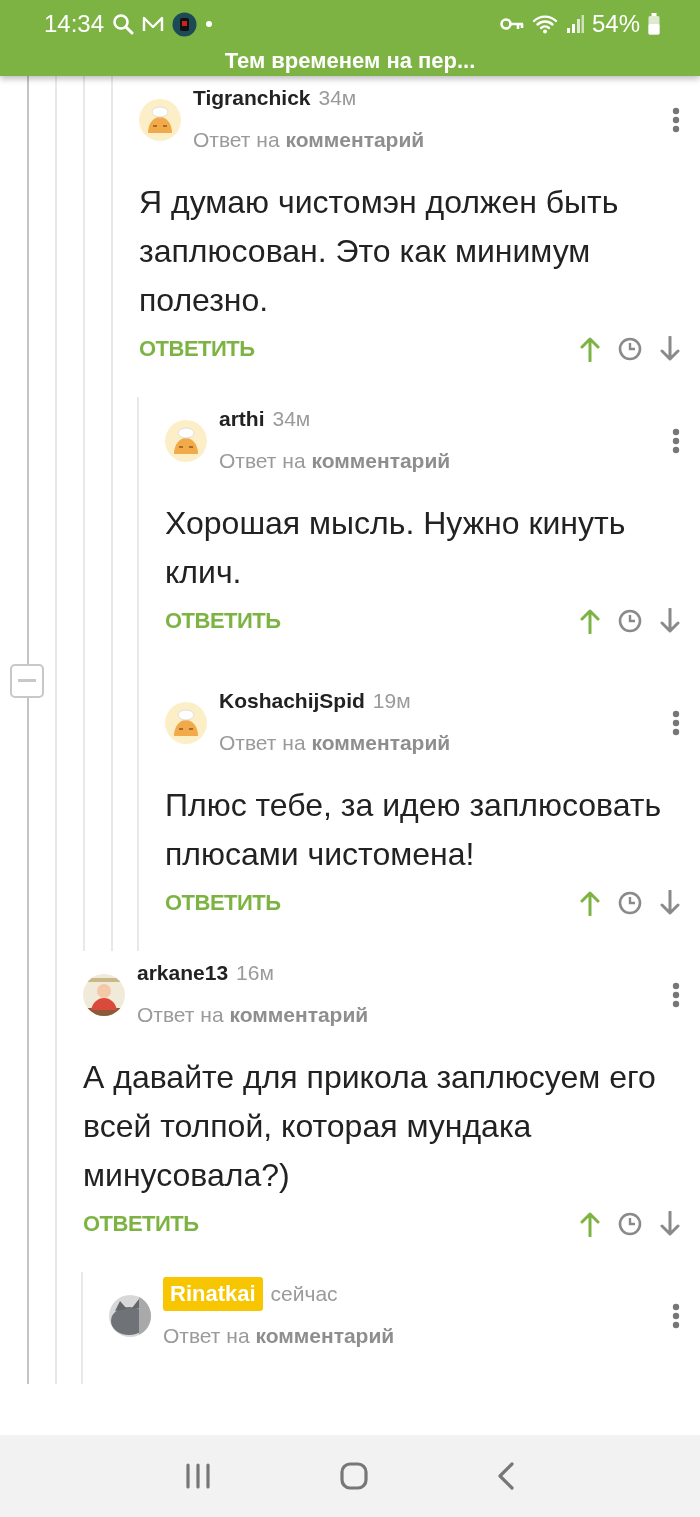  I want to click on status-time: 14:34, so click(74, 24).